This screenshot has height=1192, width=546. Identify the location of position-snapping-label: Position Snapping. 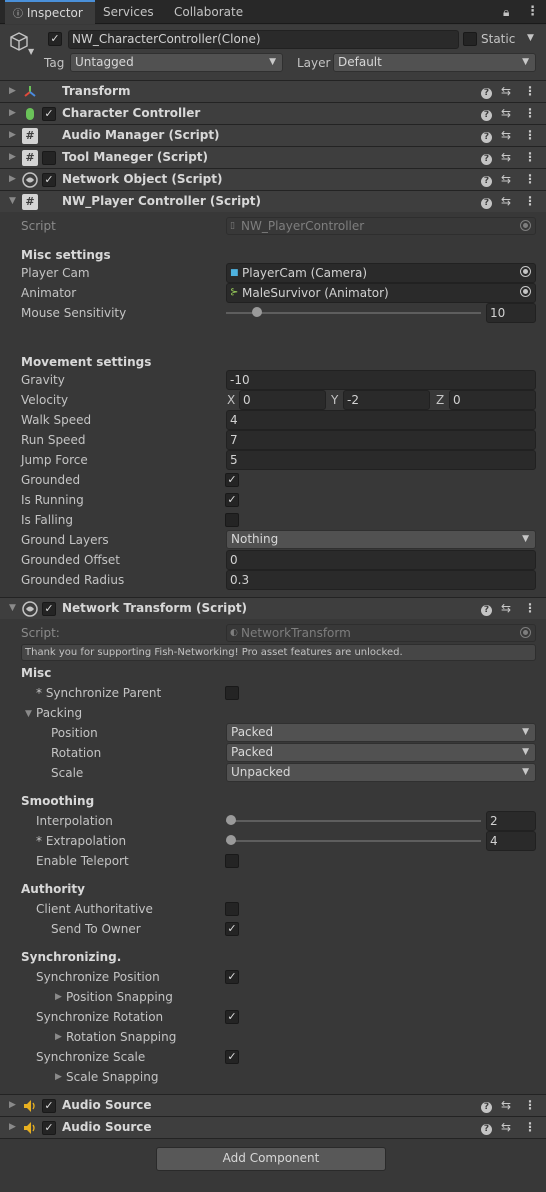
(119, 997).